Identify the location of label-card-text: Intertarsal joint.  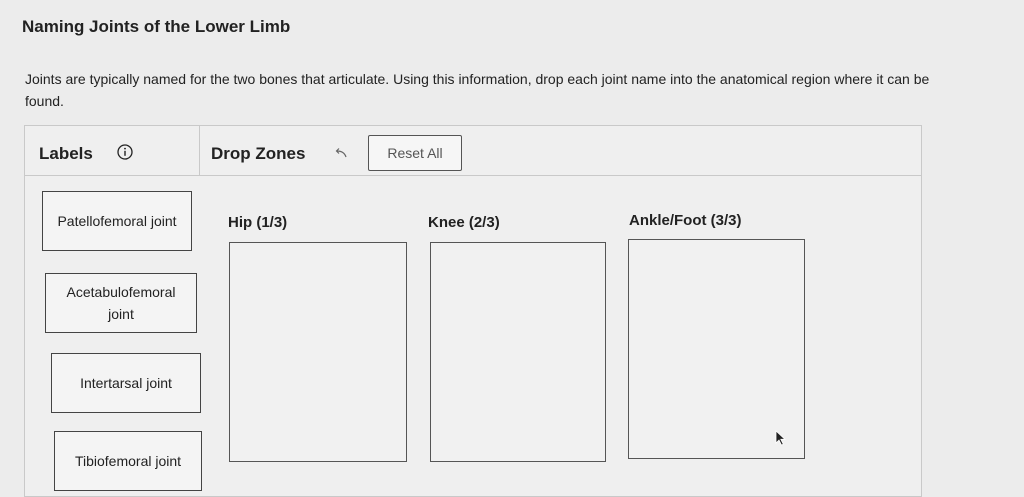
(126, 383).